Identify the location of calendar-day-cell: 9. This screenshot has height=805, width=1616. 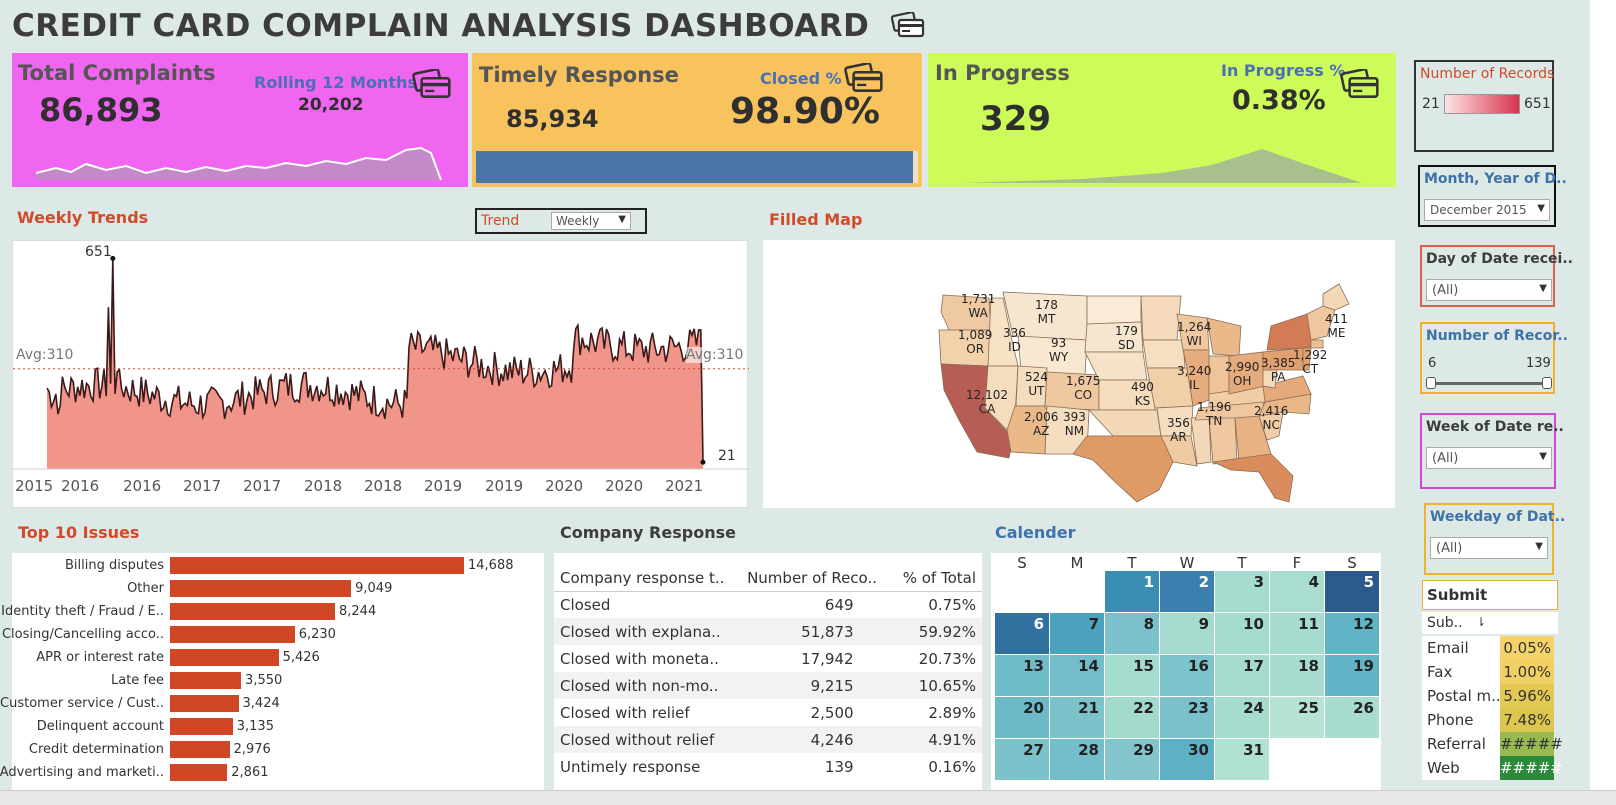
(1187, 633).